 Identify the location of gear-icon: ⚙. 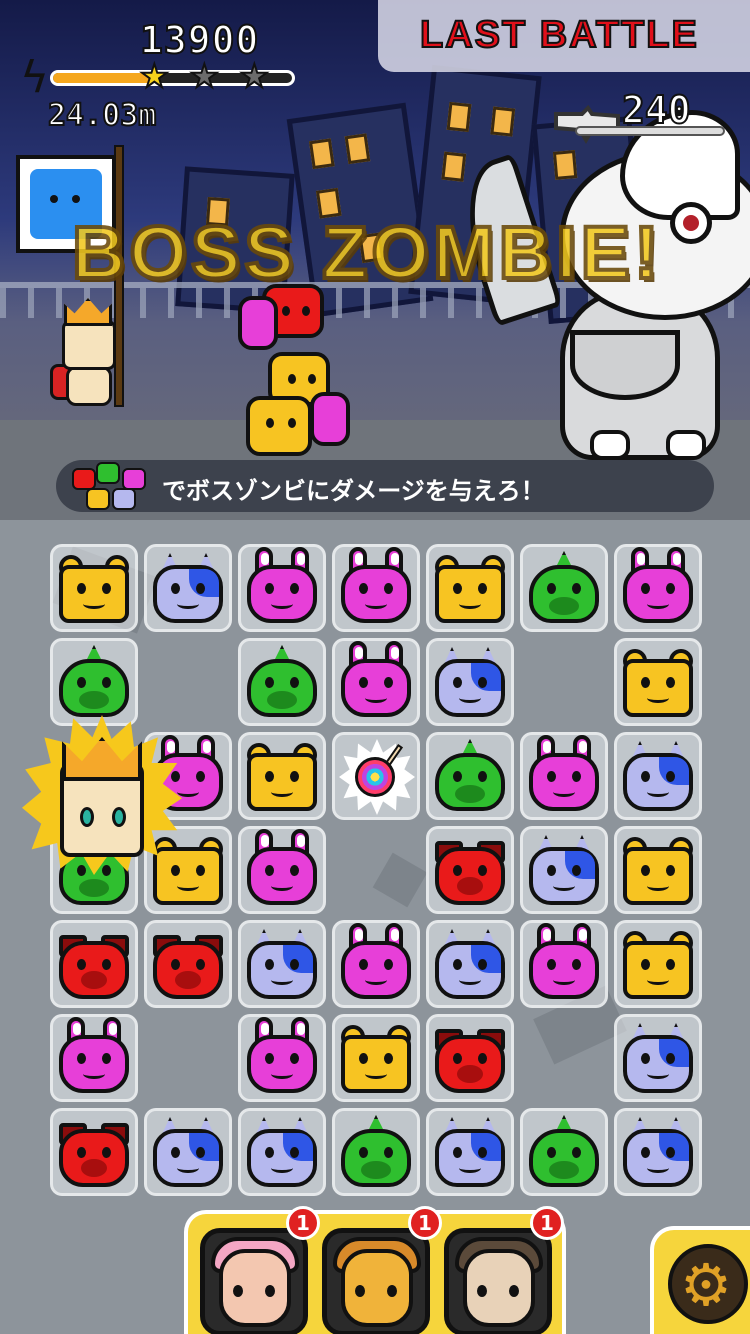
(706, 1285).